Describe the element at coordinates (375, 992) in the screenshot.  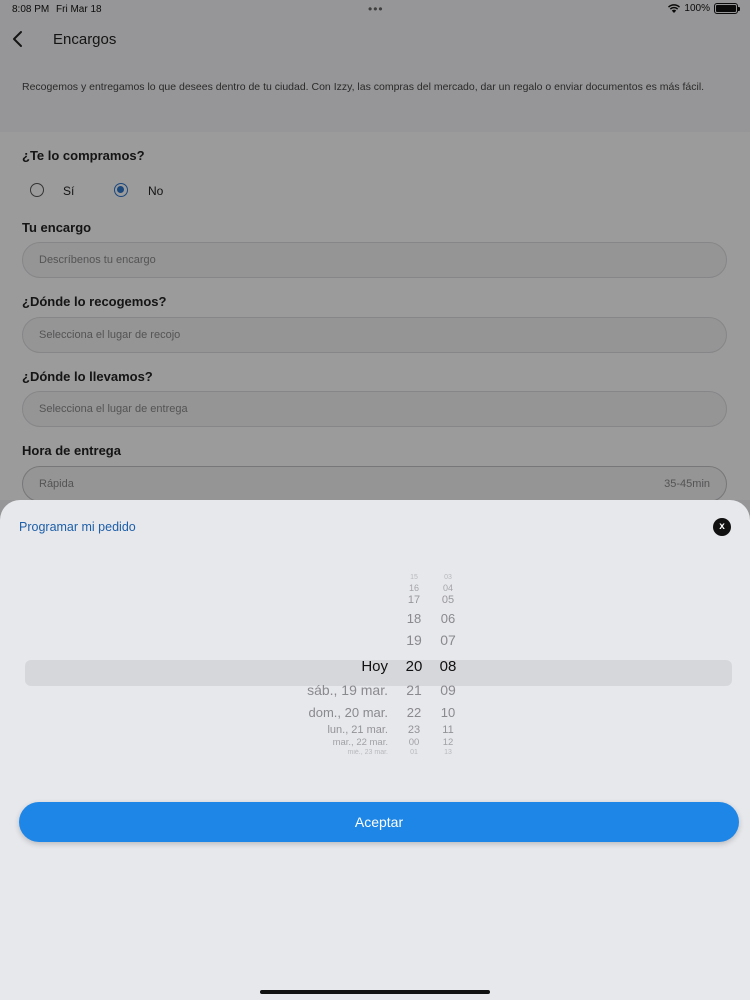
I see `home-indicator` at that location.